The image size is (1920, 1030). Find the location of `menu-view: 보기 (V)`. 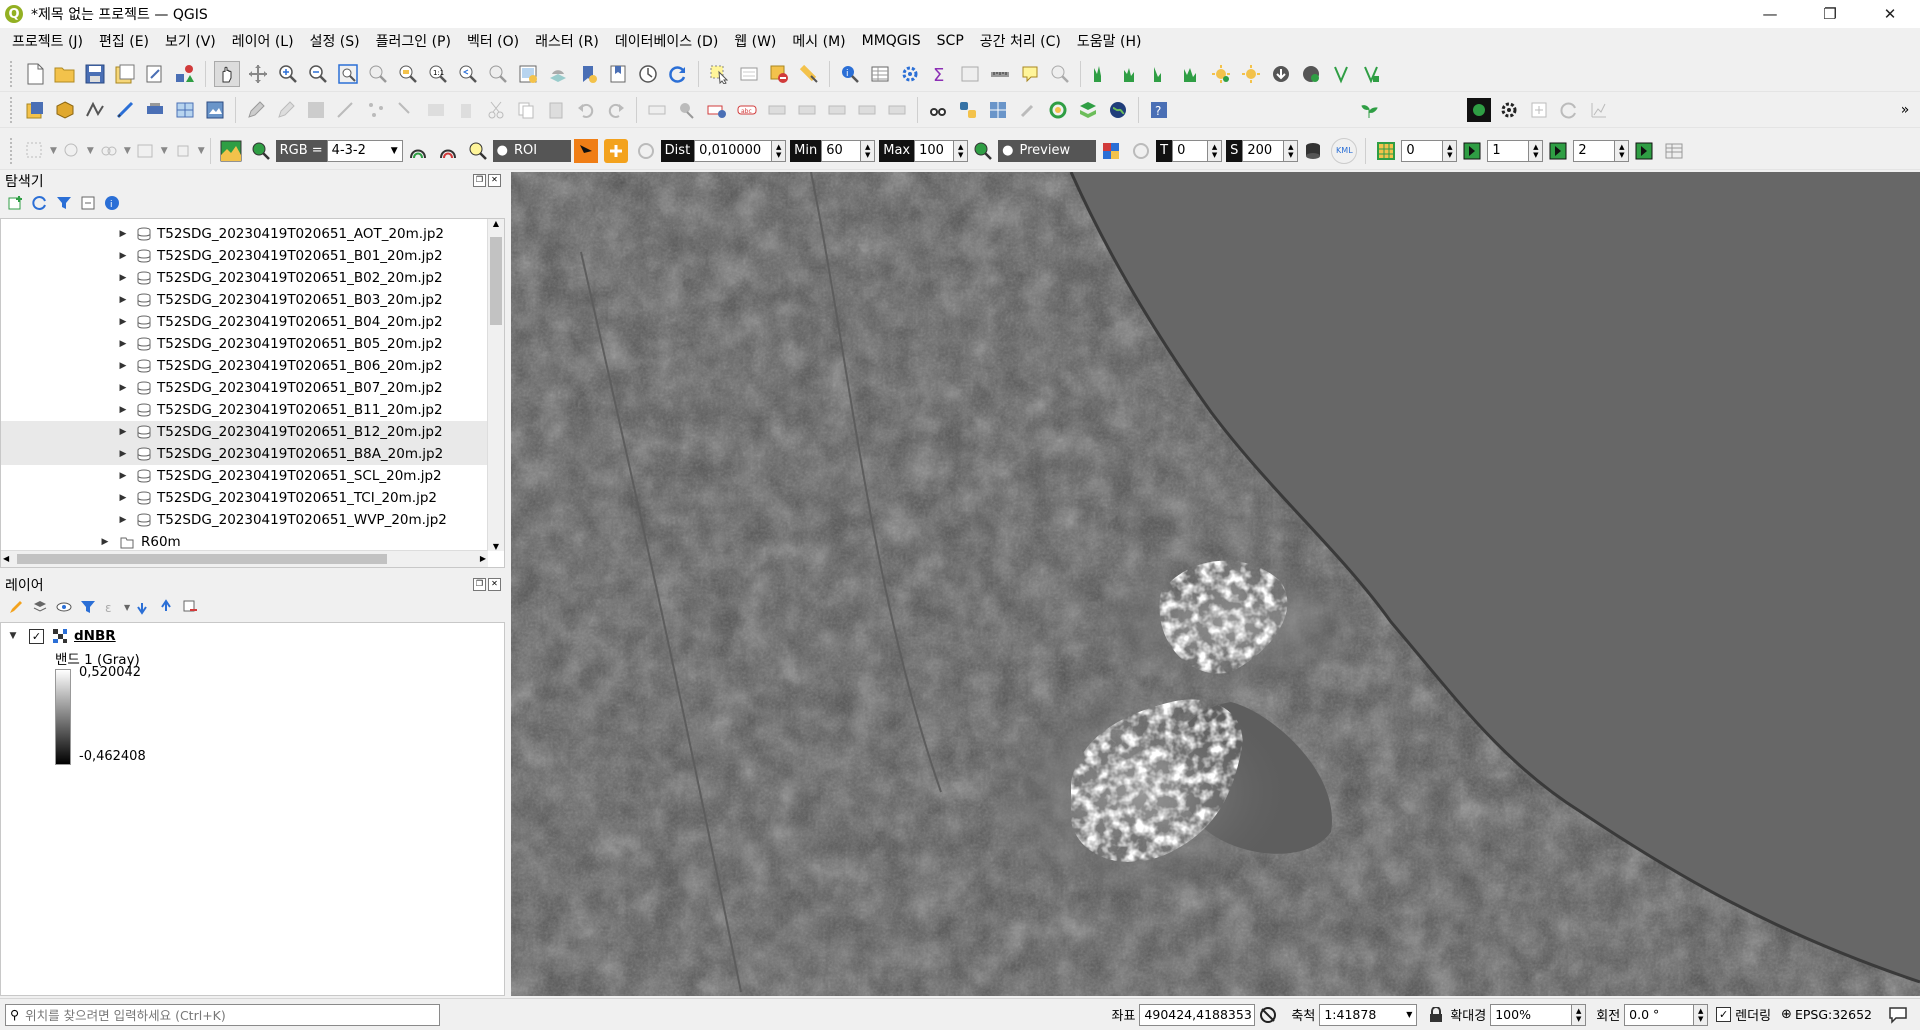

menu-view: 보기 (V) is located at coordinates (190, 41).